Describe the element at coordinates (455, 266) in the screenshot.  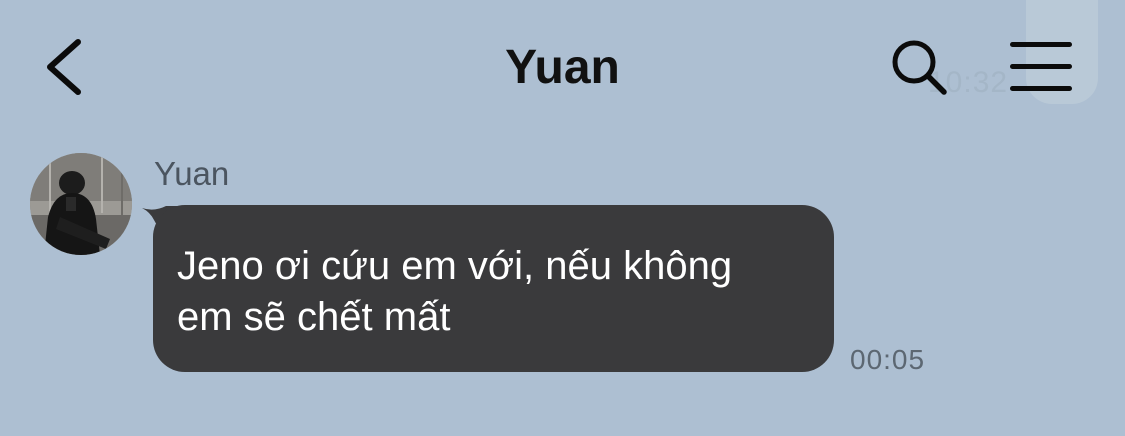
I see `message-text-line-1: Jeno ơi cứu em với, nếu không` at that location.